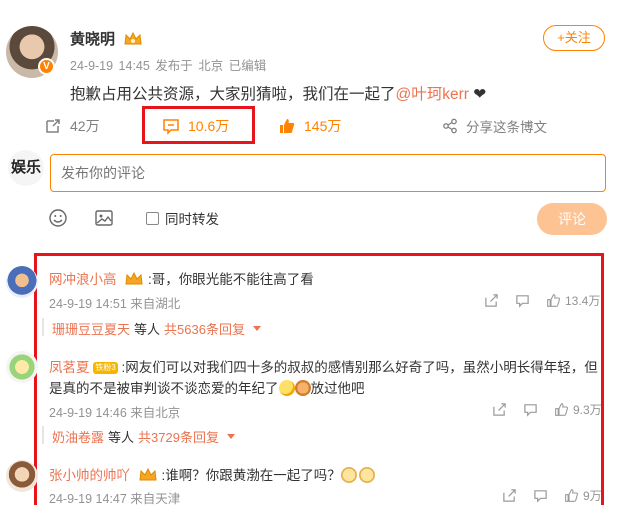 Image resolution: width=621 pixels, height=505 pixels. Describe the element at coordinates (233, 94) in the screenshot. I see `post-text-body: 抱歉占用公共资源，大家别猜啦，我们在一起了` at that location.